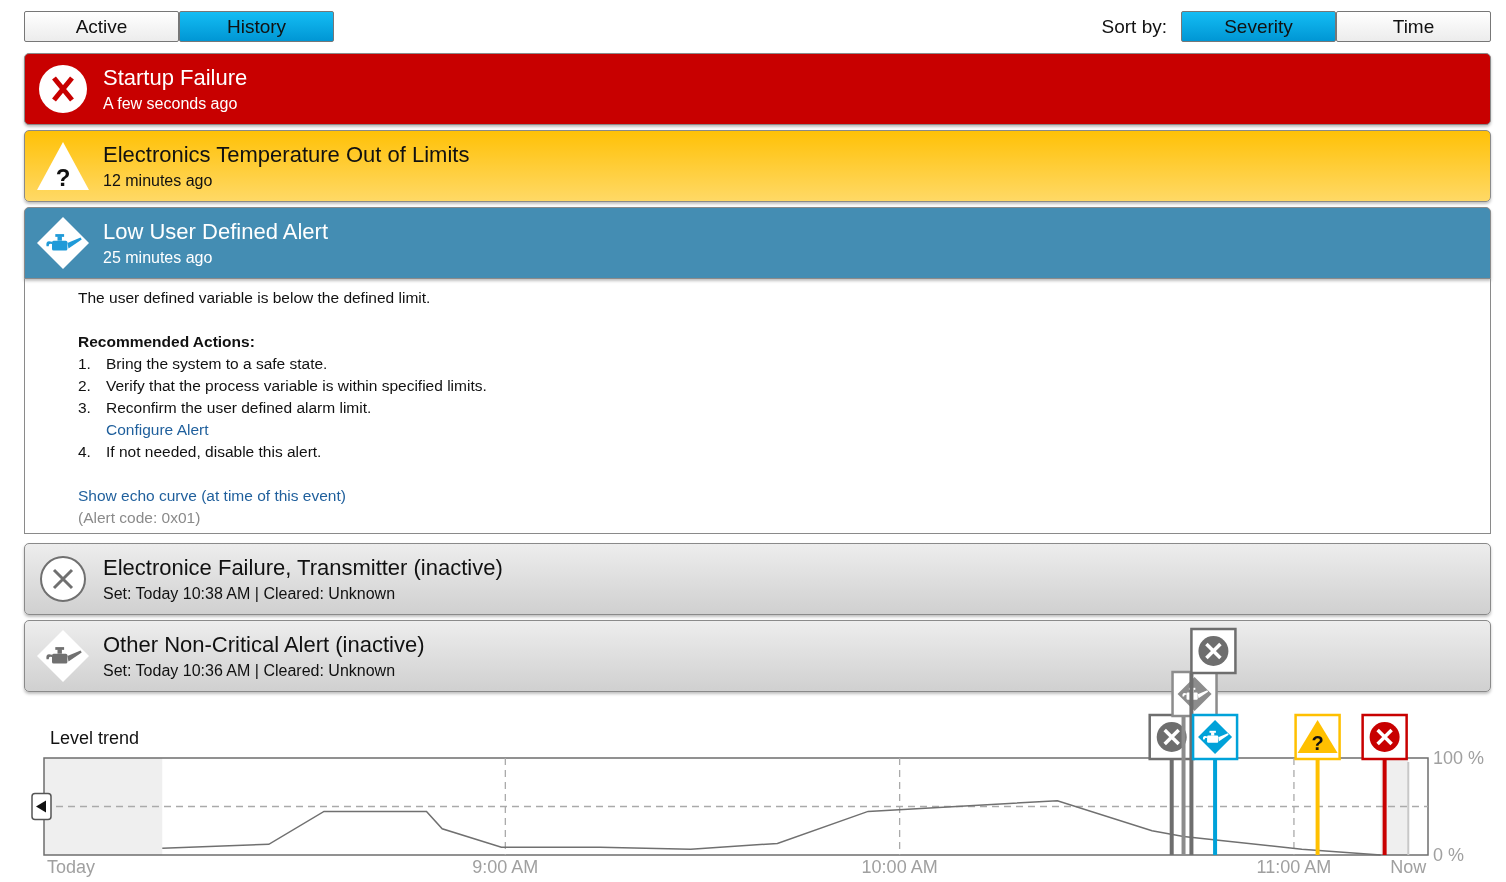 The height and width of the screenshot is (882, 1506). I want to click on alert-card: Other Non-Critical Alert (inactive) Set: Today 10:36 AM | Cleared: Unknown, so click(757, 656).